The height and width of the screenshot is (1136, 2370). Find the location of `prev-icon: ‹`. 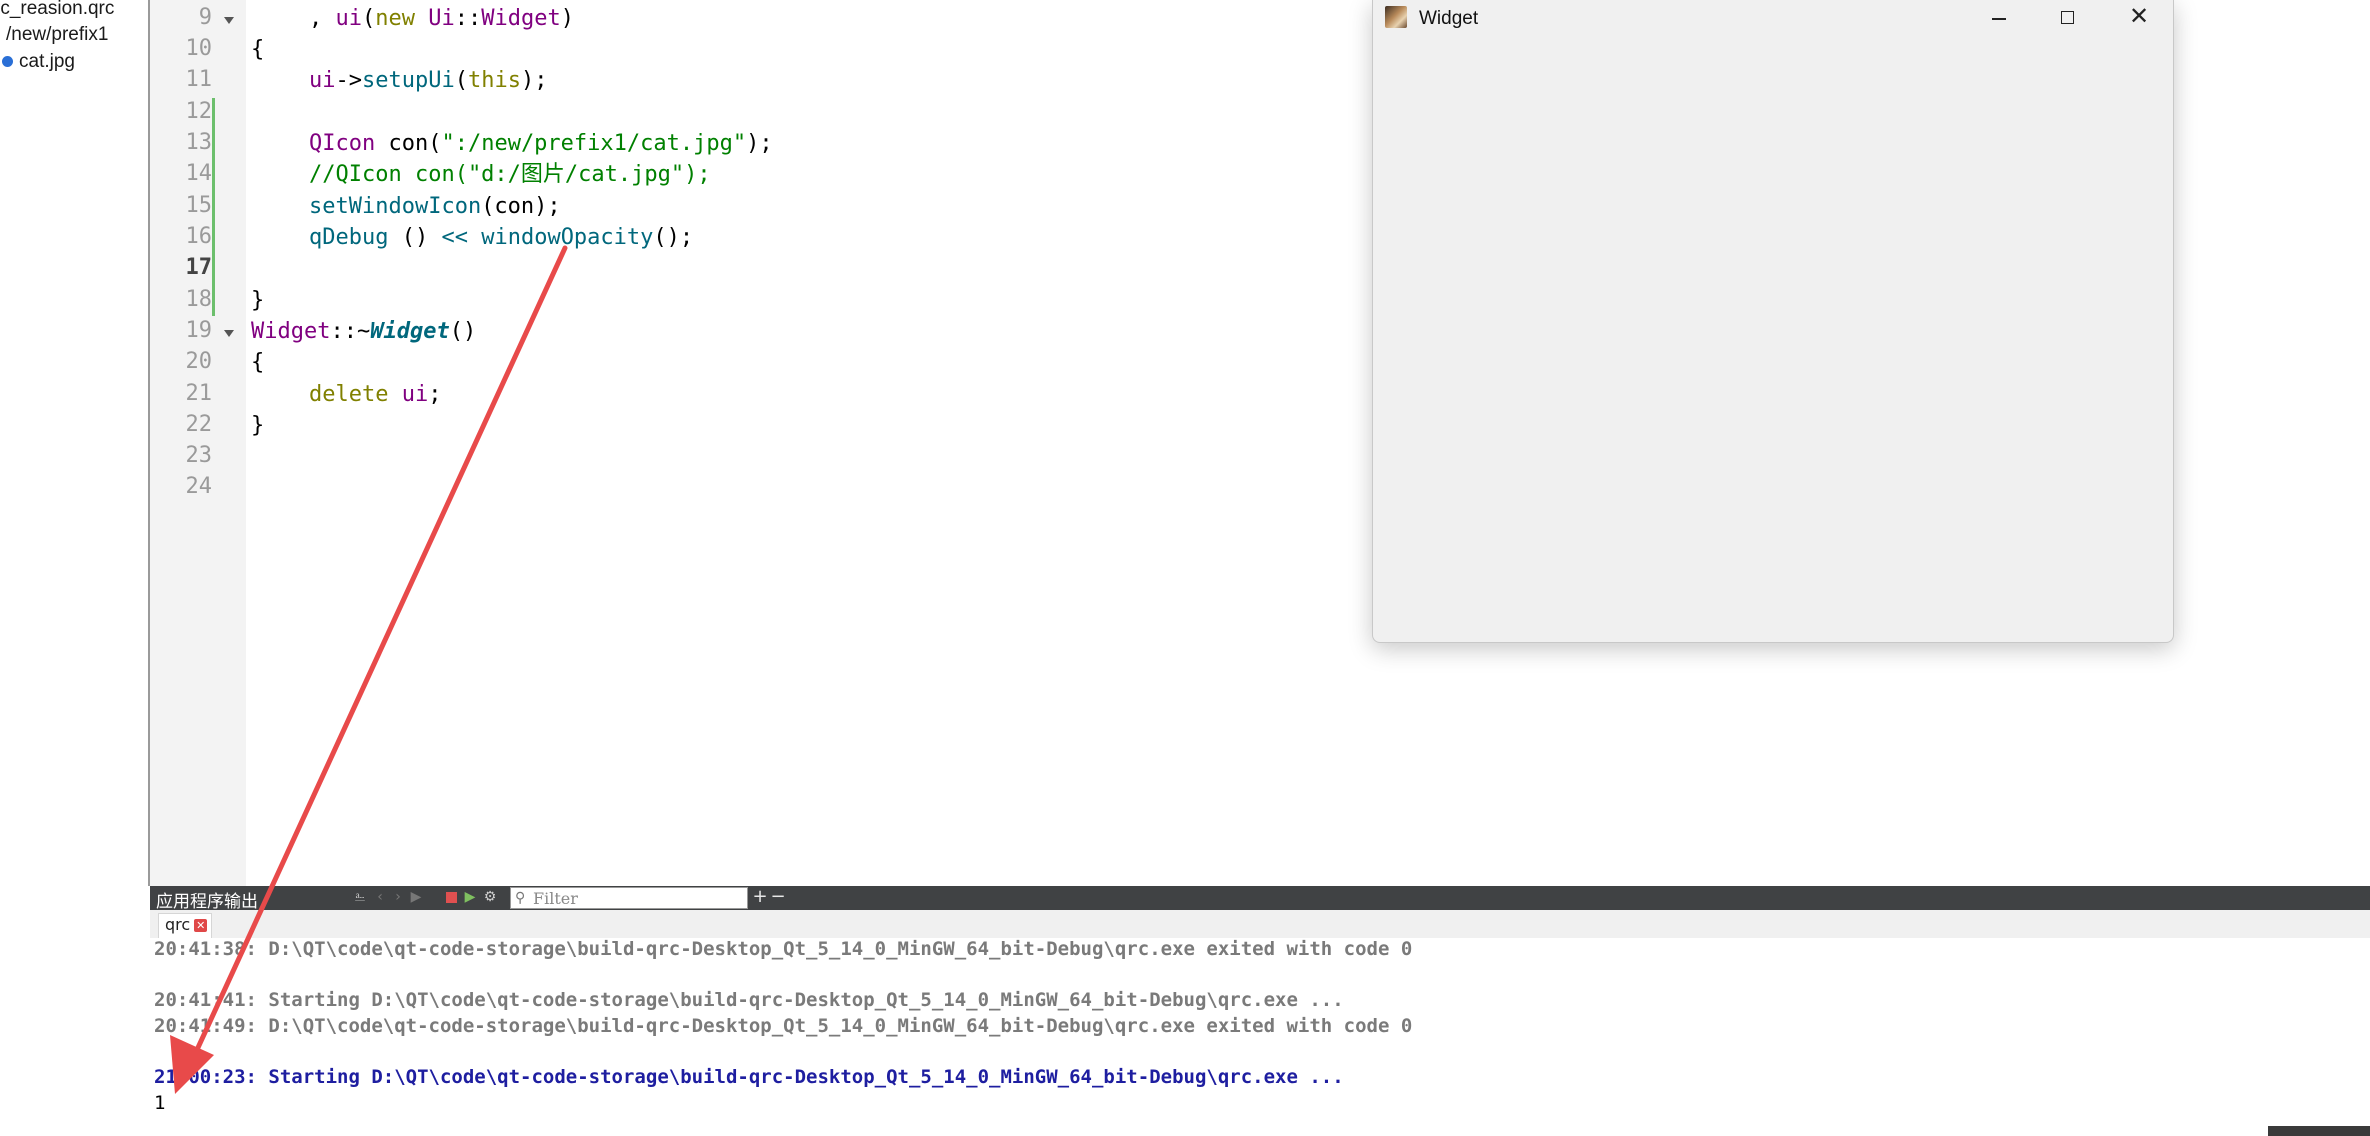

prev-icon: ‹ is located at coordinates (380, 897).